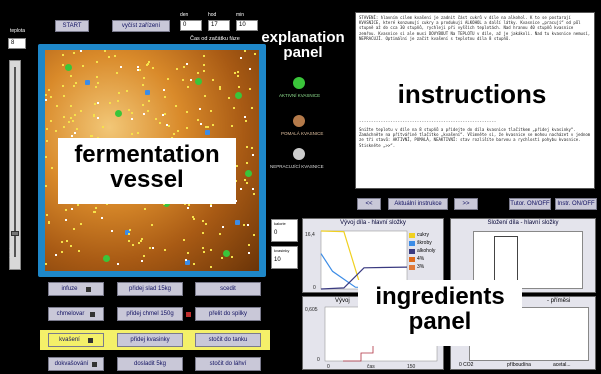  I want to click on add-hops-button: přidej chmel 150g, so click(150, 314).